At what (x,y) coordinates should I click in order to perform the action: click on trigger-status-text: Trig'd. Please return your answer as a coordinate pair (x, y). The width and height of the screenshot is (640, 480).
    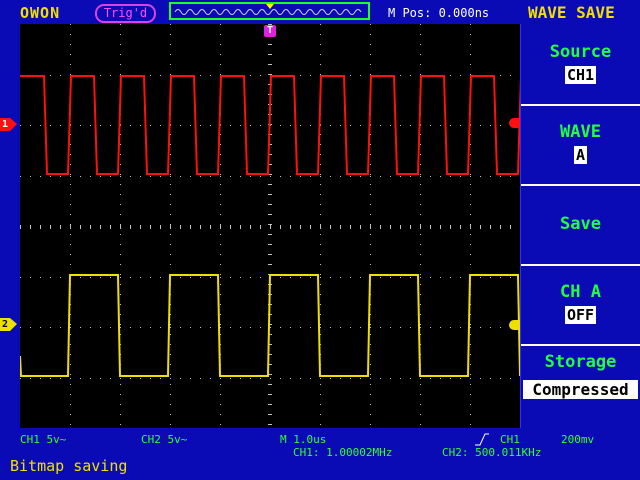
    Looking at the image, I should click on (125, 13).